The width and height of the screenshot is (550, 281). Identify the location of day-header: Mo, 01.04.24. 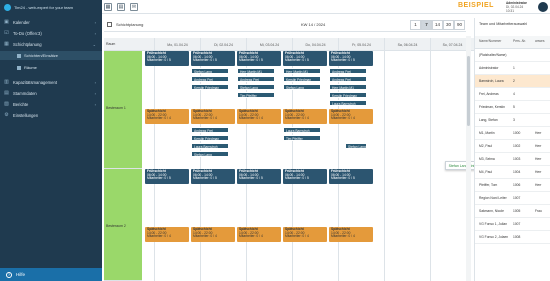
(177, 44).